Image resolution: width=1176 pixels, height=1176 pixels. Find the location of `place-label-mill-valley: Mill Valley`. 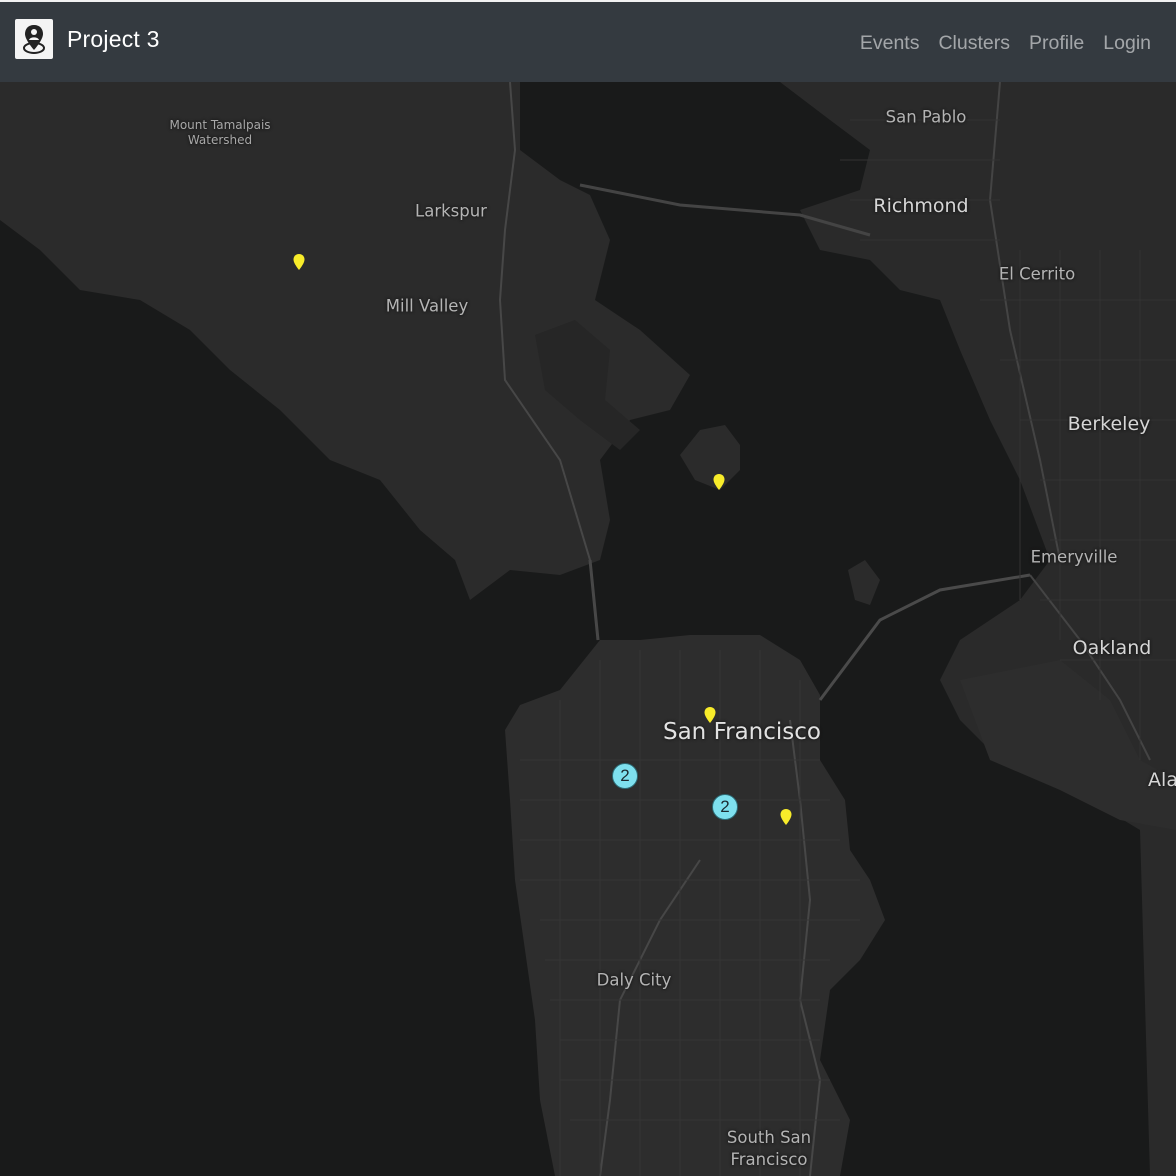

place-label-mill-valley: Mill Valley is located at coordinates (427, 306).